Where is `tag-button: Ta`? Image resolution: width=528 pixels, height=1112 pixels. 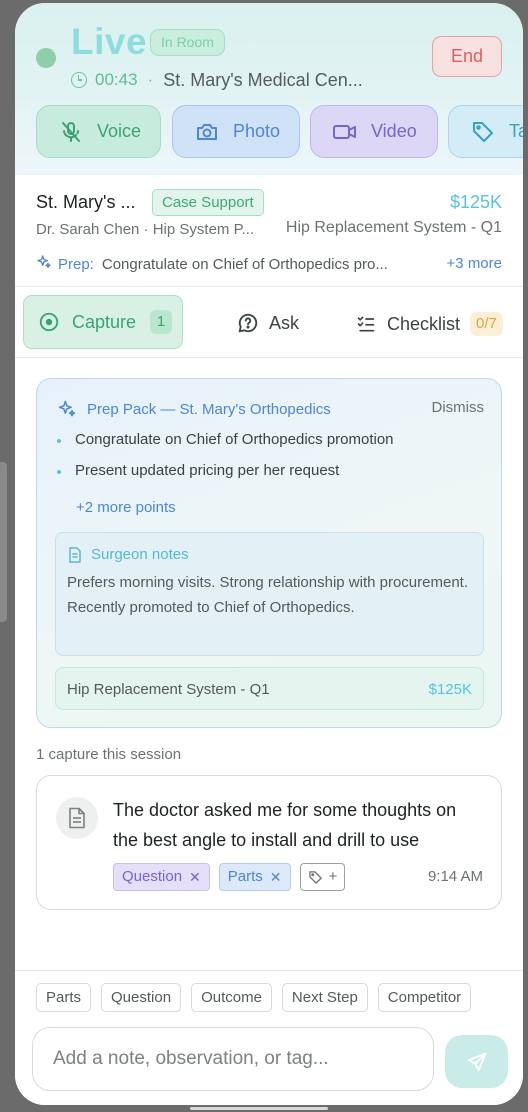
tag-button: Ta is located at coordinates (485, 131).